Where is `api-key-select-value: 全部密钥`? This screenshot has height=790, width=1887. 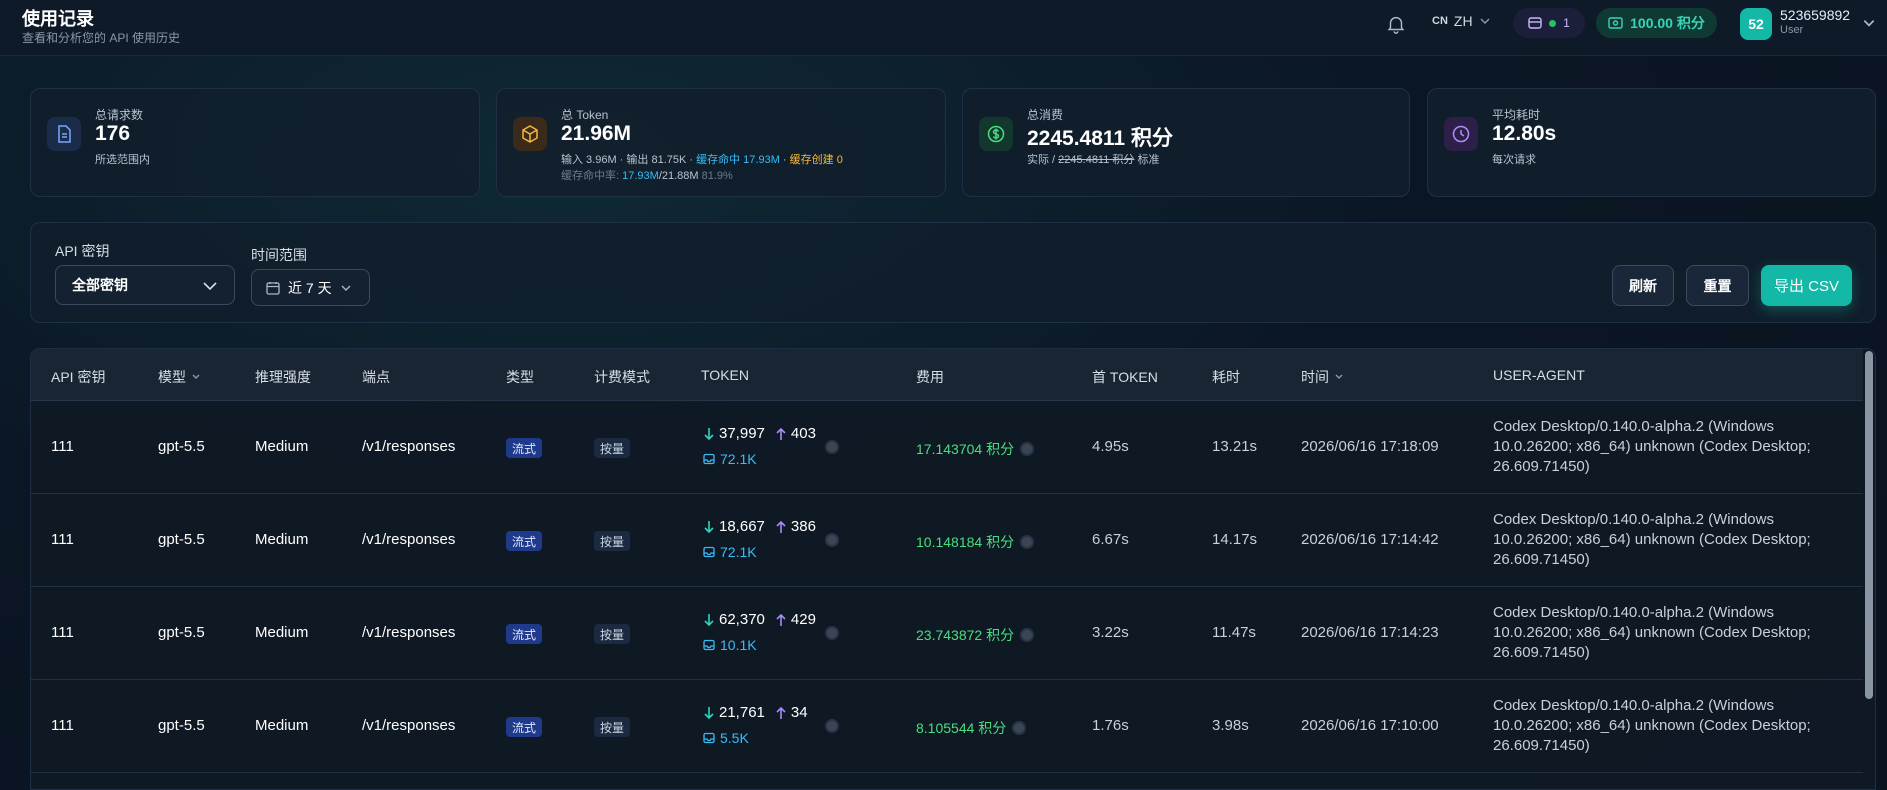
api-key-select-value: 全部密钥 is located at coordinates (100, 285).